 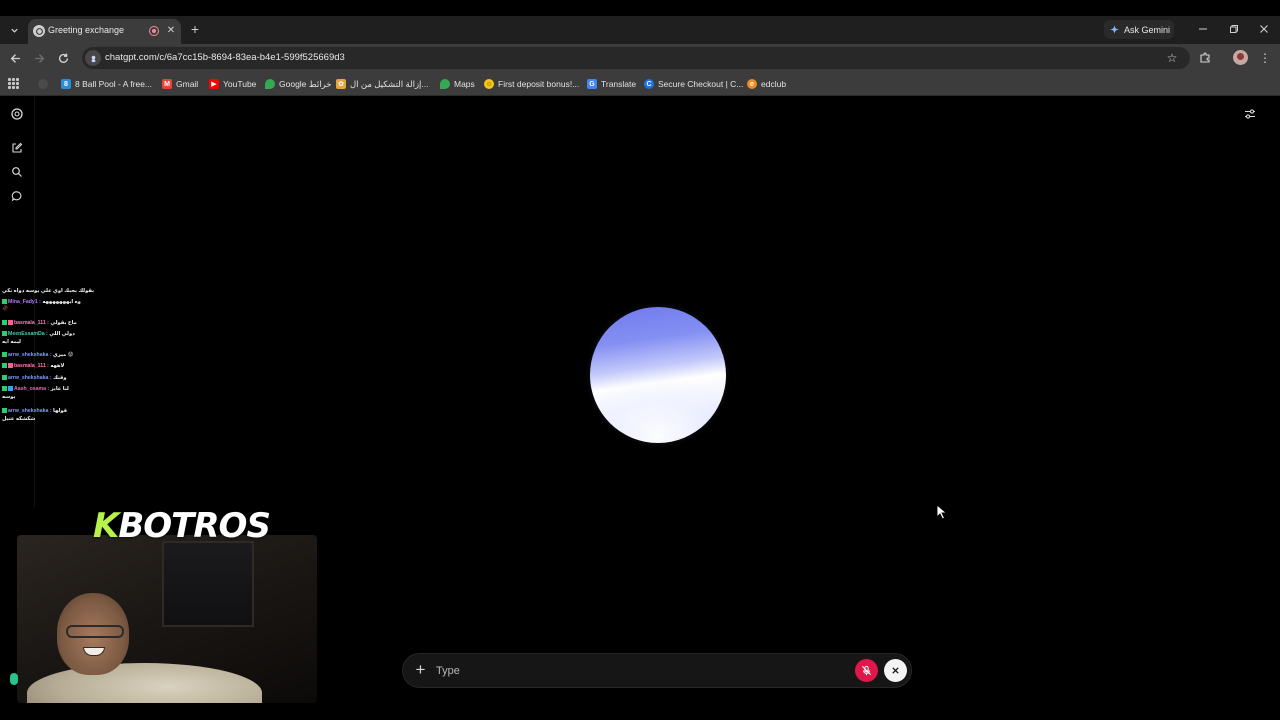 I want to click on arrow-left-icon, so click(x=15, y=58).